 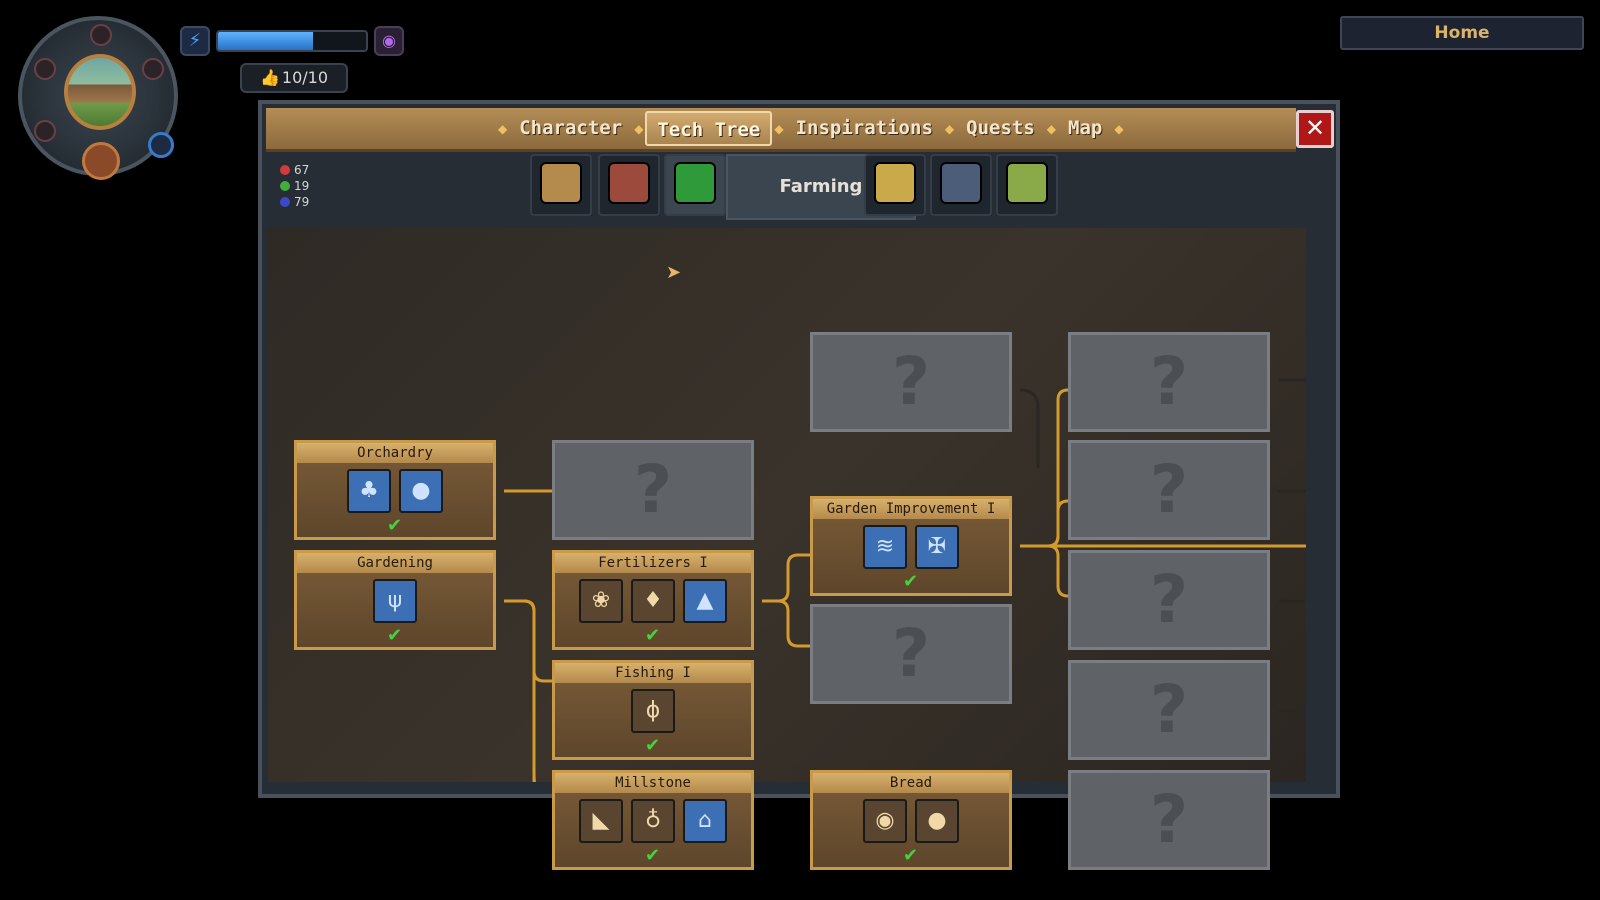 I want to click on blueprint-icon: ♣, so click(x=369, y=491).